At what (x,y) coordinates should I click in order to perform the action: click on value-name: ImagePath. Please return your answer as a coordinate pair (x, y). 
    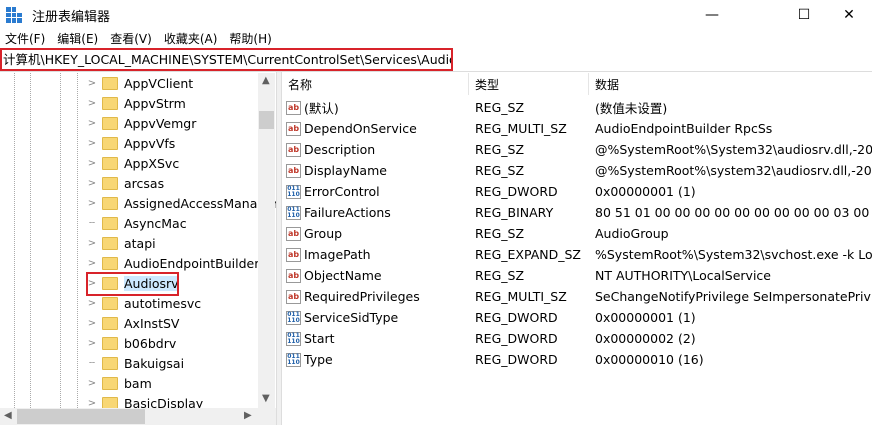
    Looking at the image, I should click on (337, 254).